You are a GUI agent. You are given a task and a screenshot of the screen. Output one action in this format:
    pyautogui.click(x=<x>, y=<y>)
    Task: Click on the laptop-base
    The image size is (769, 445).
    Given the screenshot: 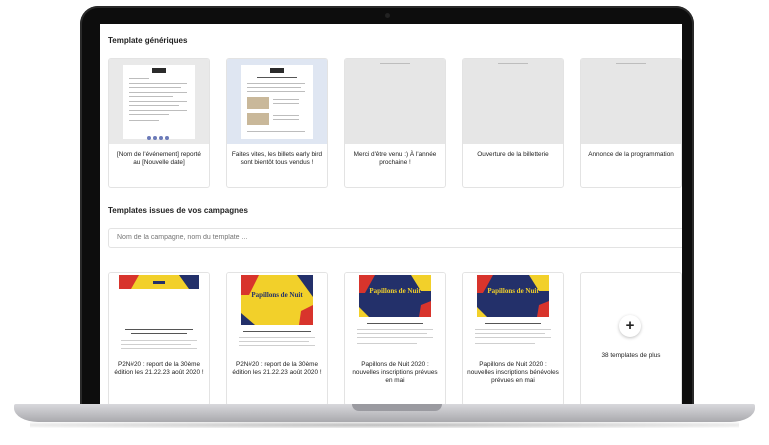 What is the action you would take?
    pyautogui.click(x=384, y=413)
    